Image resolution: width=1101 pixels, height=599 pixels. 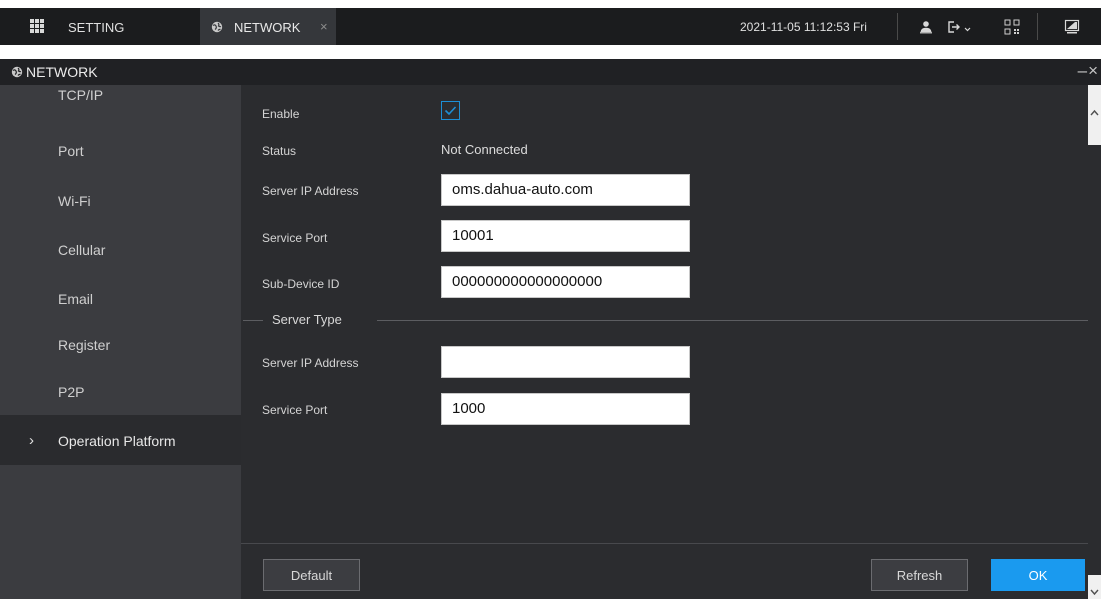 I want to click on tab-setting-label: SETTING, so click(x=96, y=27).